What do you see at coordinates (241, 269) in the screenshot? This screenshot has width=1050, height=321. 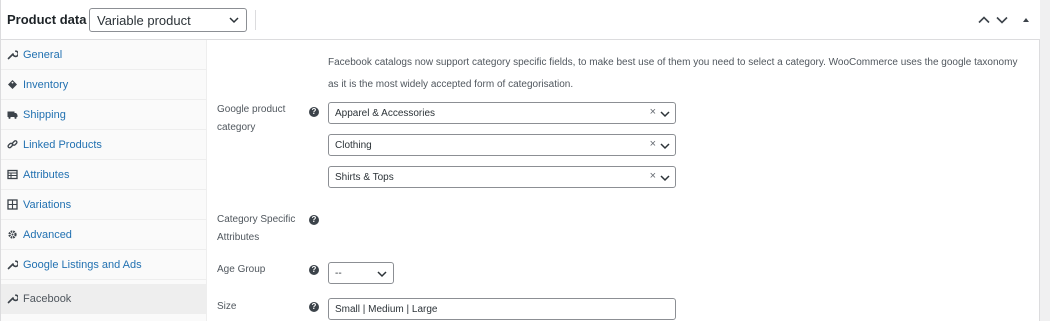 I see `age-group-label: Age Group` at bounding box center [241, 269].